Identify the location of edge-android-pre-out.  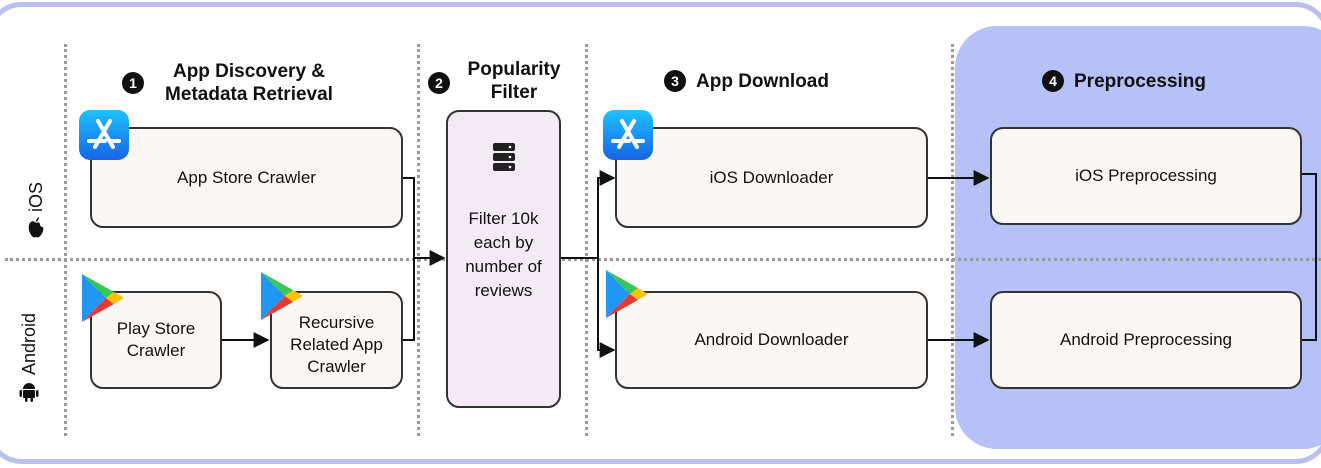
(1309, 299).